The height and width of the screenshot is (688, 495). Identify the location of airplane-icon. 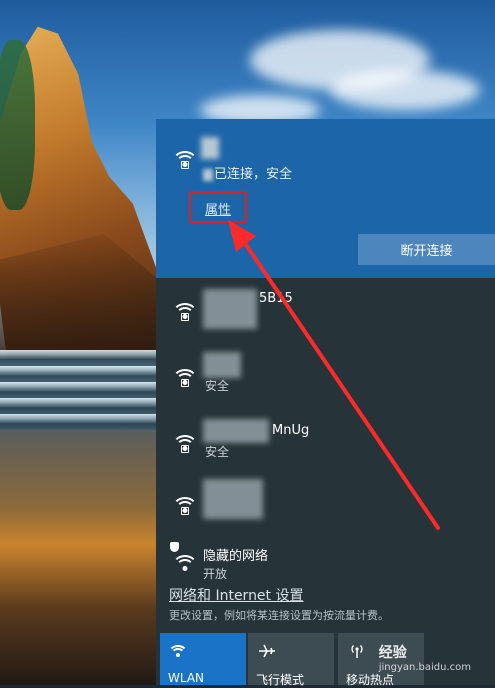
(267, 651).